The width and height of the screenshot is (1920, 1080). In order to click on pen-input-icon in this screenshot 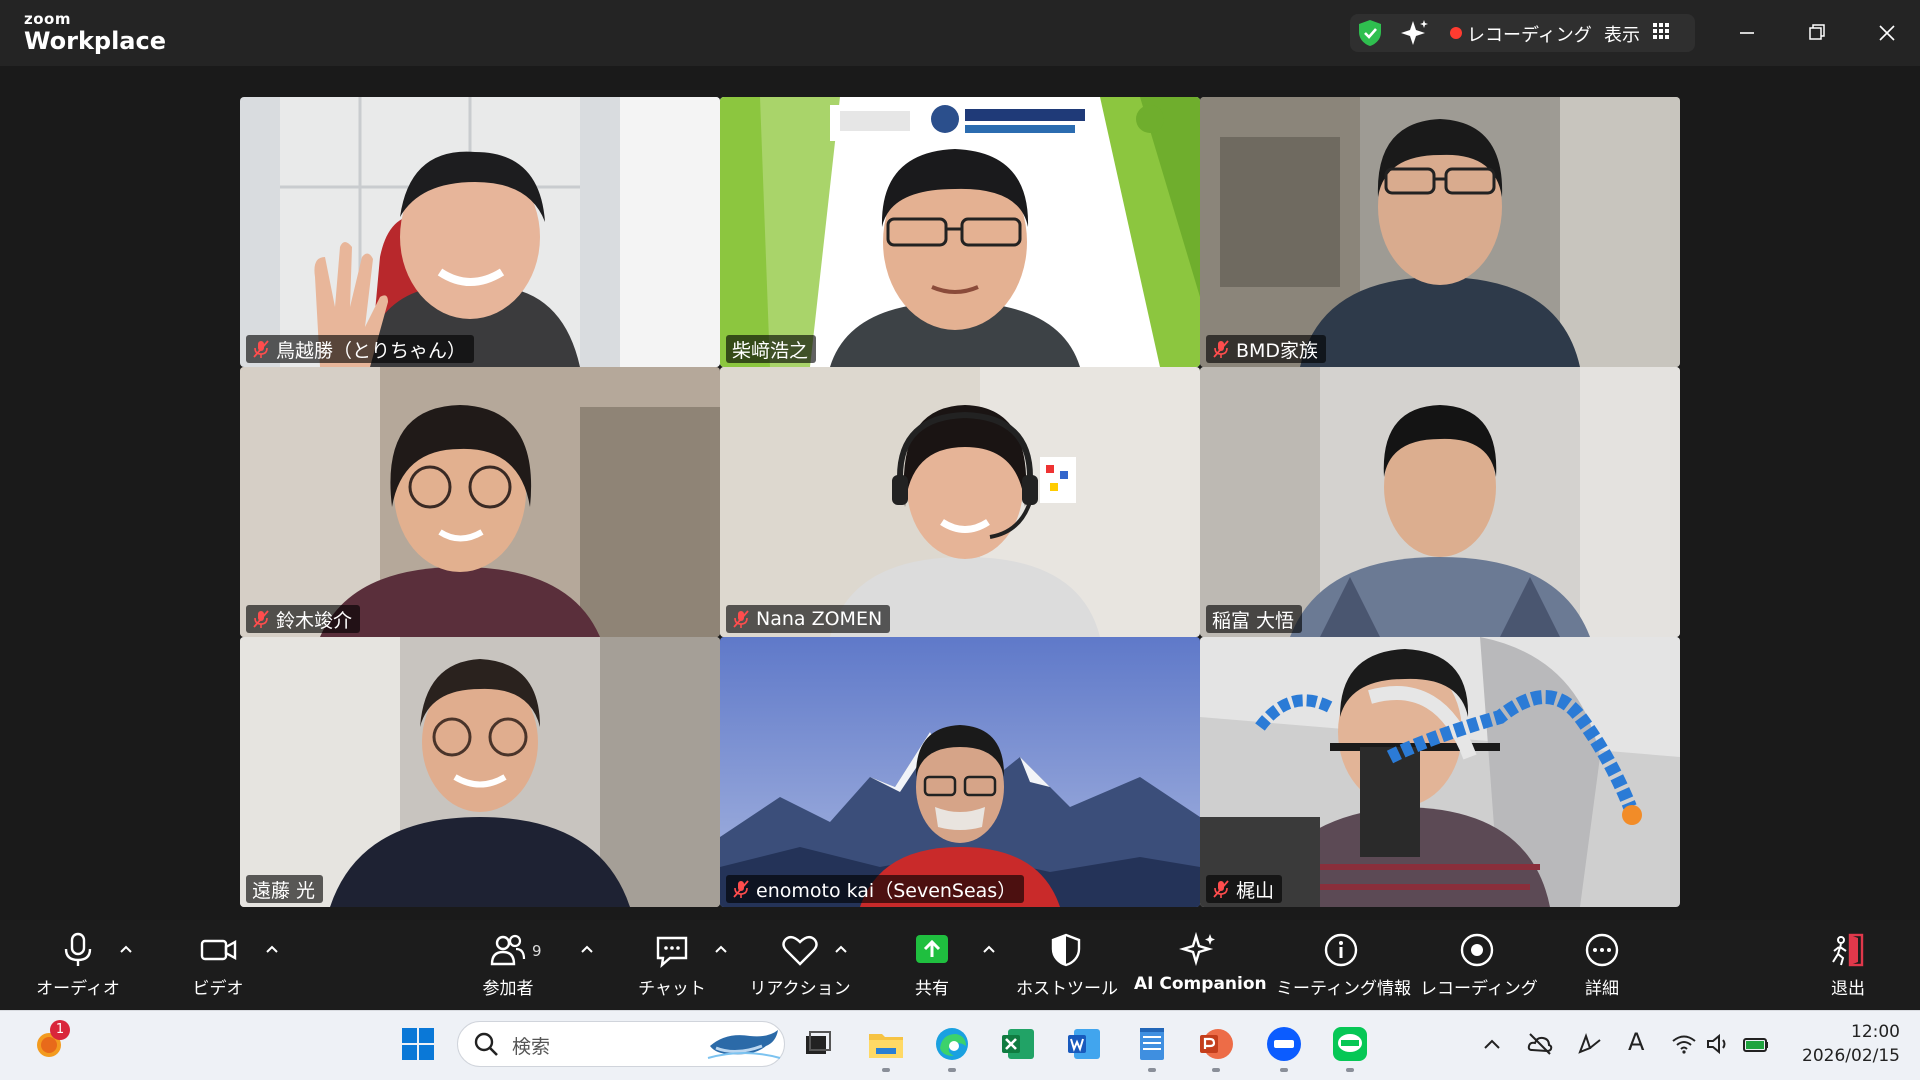, I will do `click(1590, 1044)`.